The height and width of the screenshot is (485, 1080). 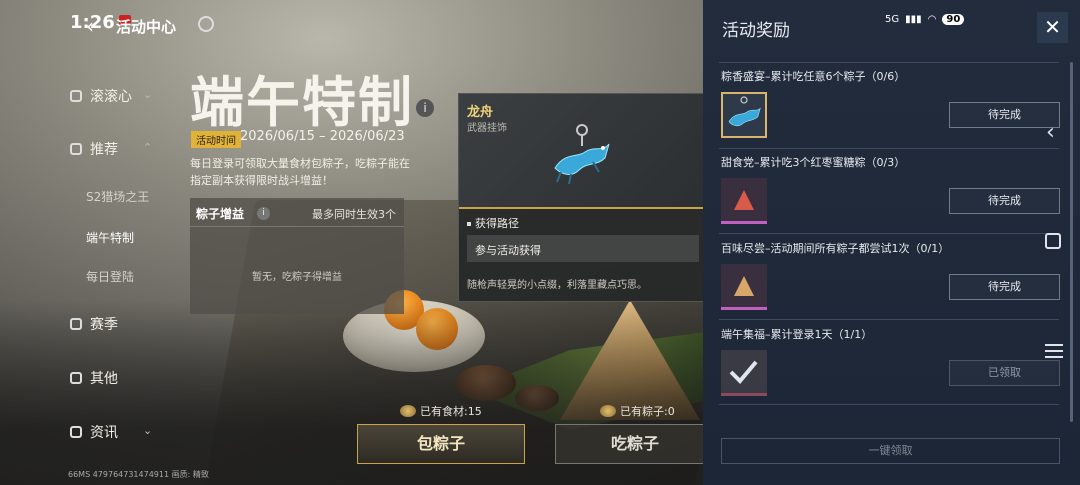 I want to click on buff-empty-text: 暂无，吃粽子得增益, so click(x=297, y=277).